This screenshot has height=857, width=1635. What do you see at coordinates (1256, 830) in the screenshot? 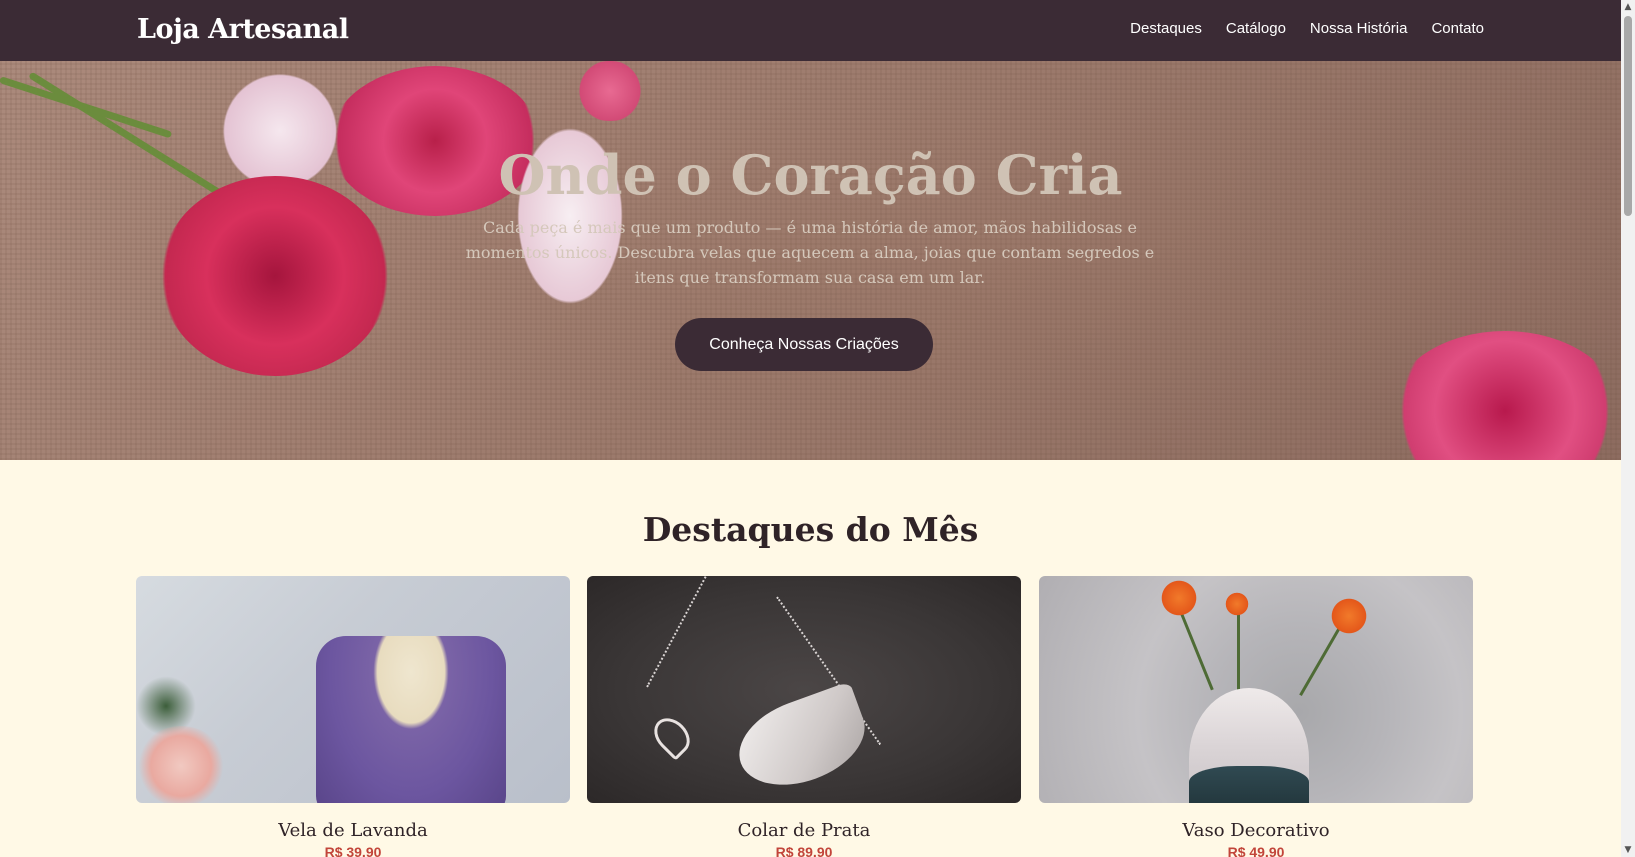
I see `product-name: Vaso Decorativo` at bounding box center [1256, 830].